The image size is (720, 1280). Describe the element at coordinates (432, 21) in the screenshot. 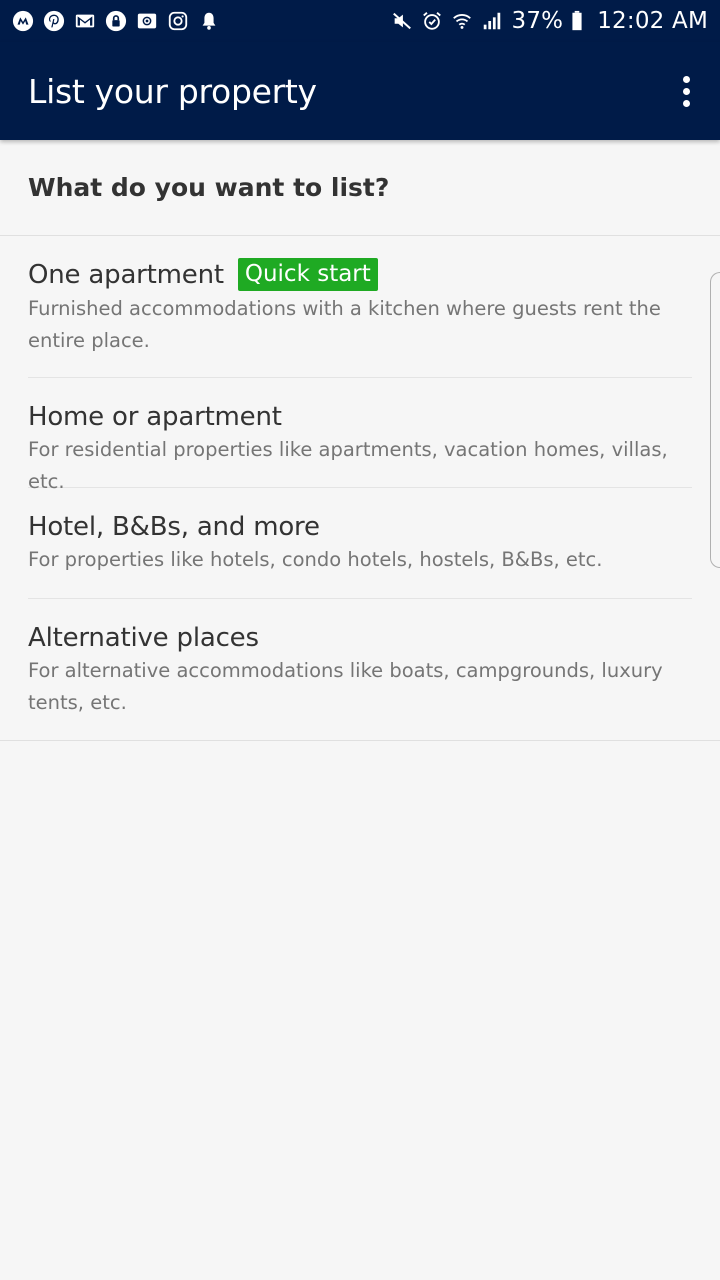

I see `alarm-icon` at that location.